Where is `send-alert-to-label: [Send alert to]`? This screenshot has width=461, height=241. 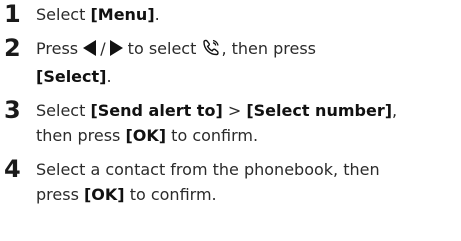
send-alert-to-label: [Send alert to] is located at coordinates (156, 110).